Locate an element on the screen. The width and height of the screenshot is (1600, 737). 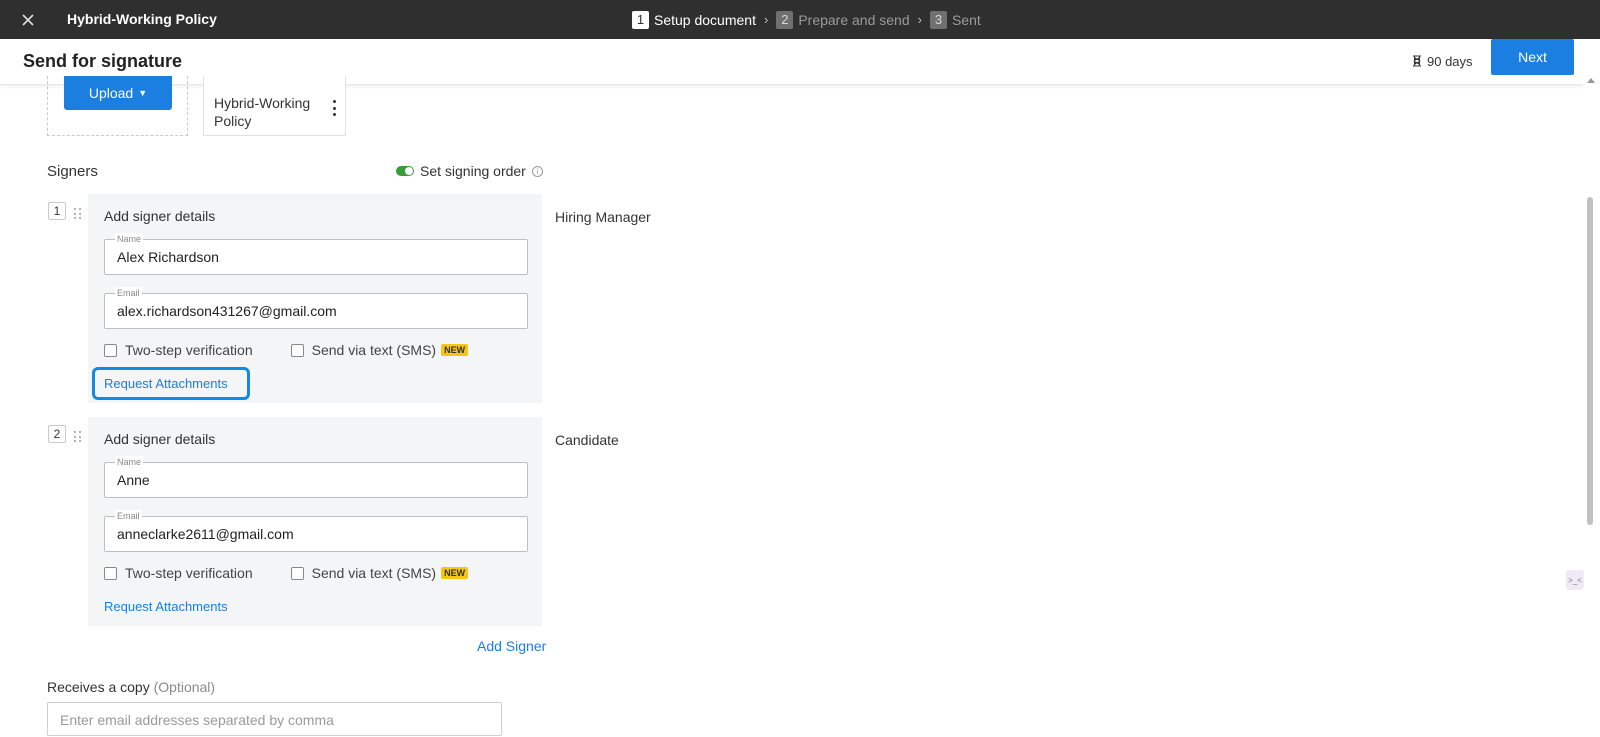
step-prepare-and-send: 2 Prepare and send is located at coordinates (843, 19).